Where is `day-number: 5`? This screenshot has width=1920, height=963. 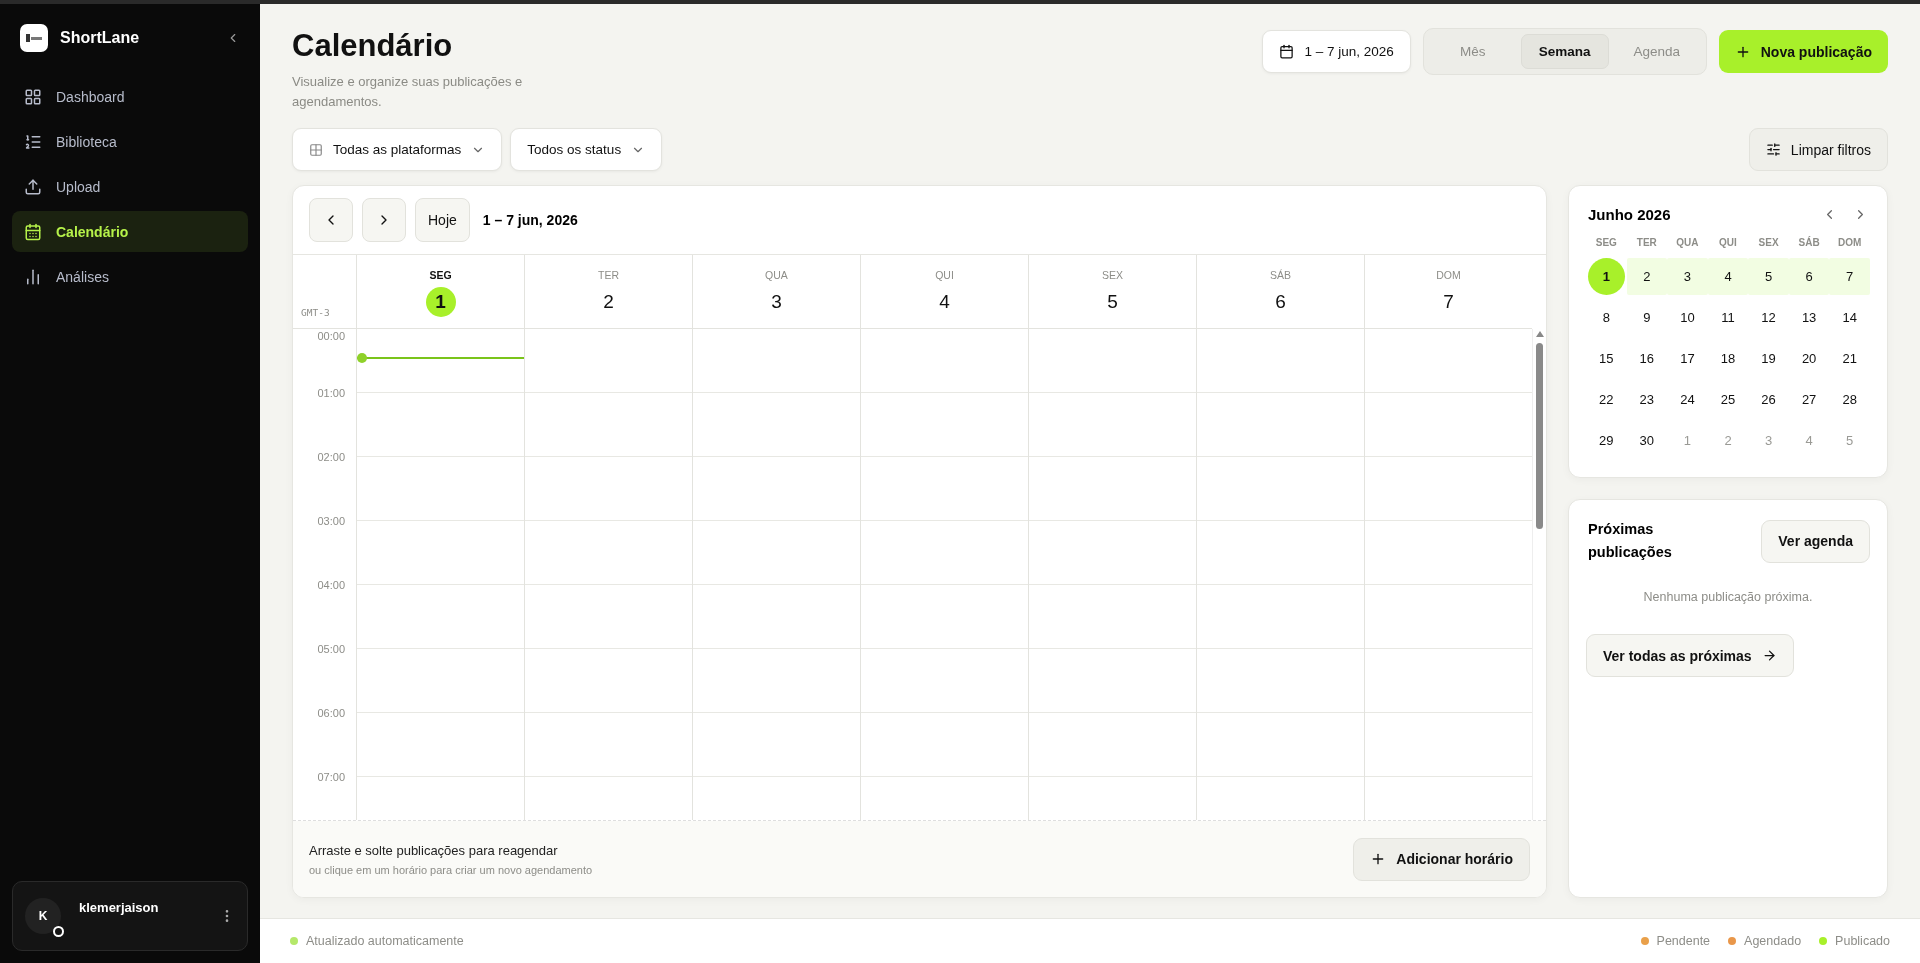 day-number: 5 is located at coordinates (1112, 302).